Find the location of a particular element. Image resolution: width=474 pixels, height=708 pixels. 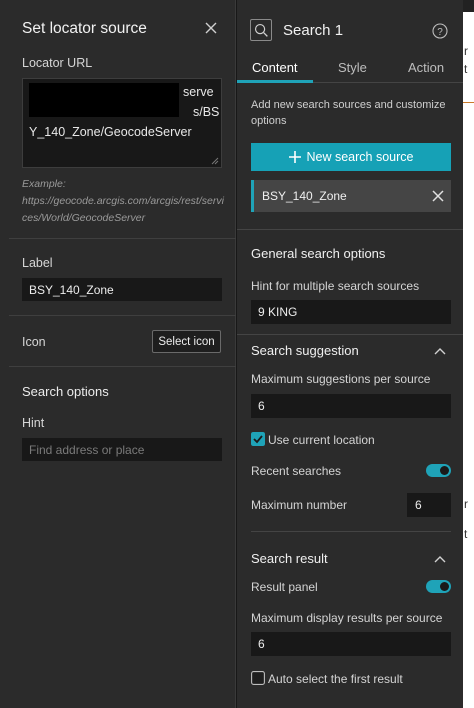

locator-url-textarea: serve s/BS Y_140_Zone/GeocodeServer is located at coordinates (122, 123).